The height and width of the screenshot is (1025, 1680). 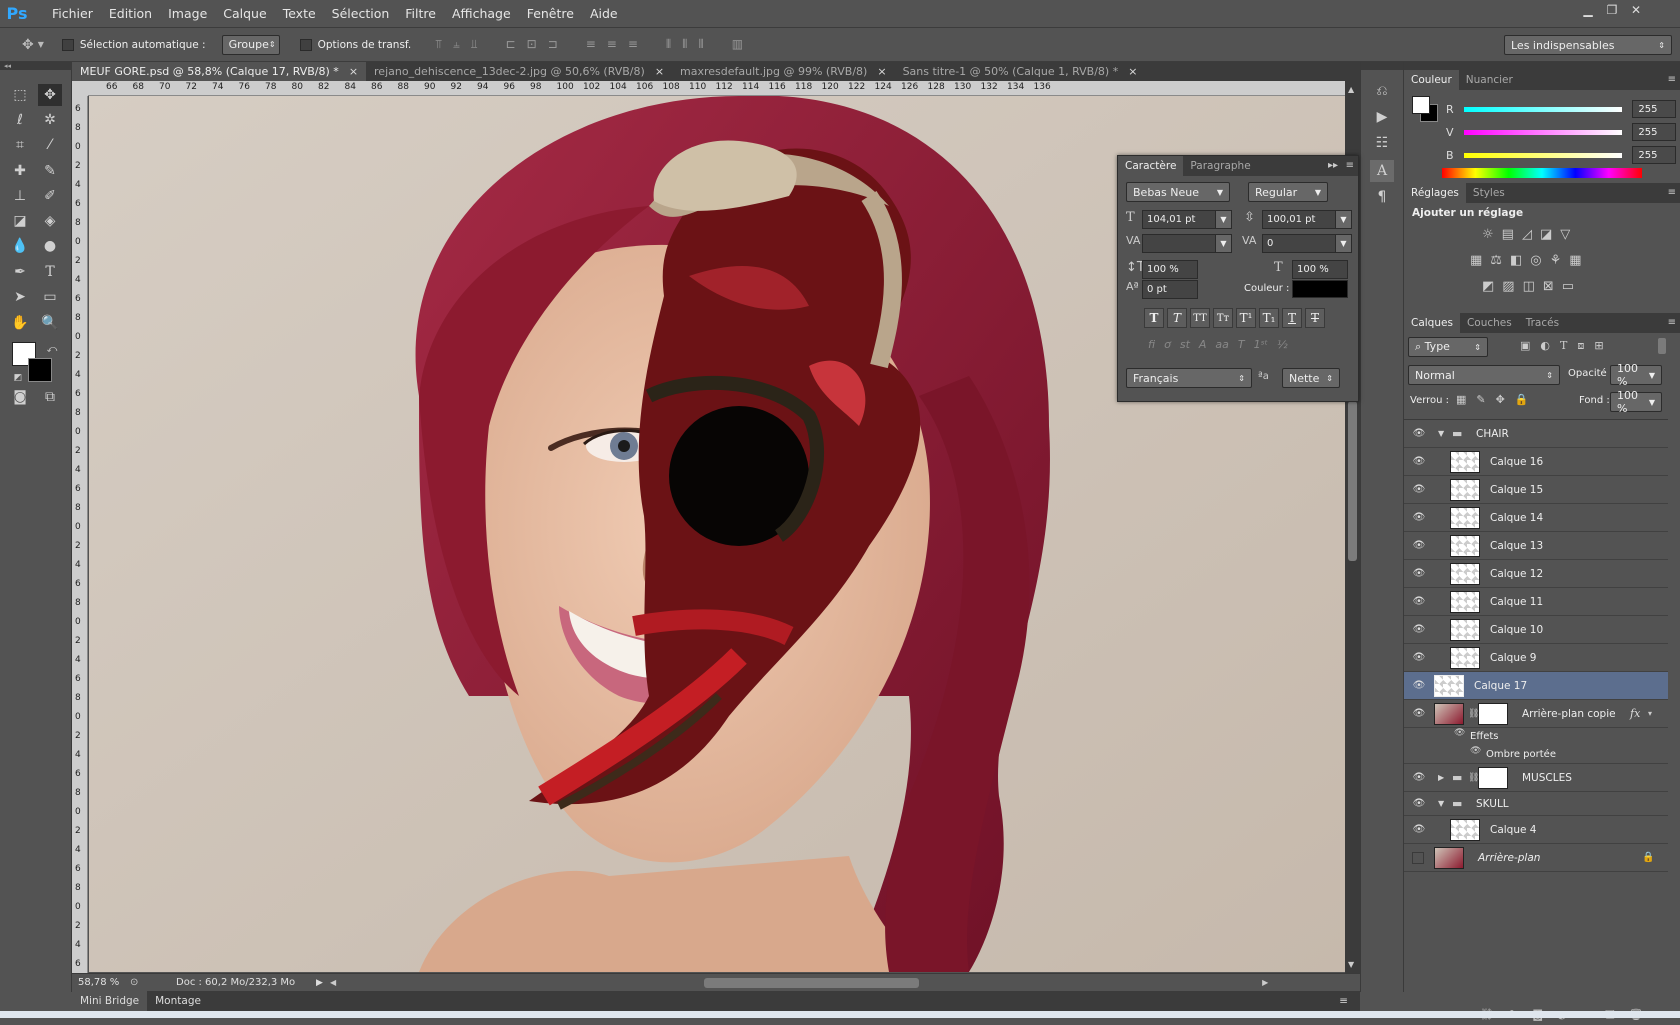 I want to click on layer-arriere-plan-copie: 👁 ⛓ Arrière-plan copie fx ▾, so click(x=1536, y=714).